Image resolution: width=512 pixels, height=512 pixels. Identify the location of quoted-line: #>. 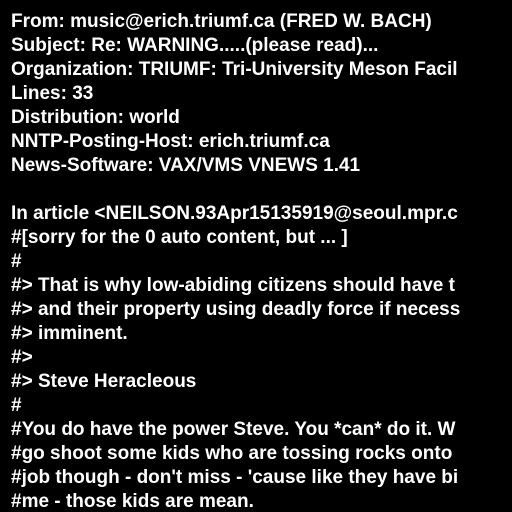
(22, 357).